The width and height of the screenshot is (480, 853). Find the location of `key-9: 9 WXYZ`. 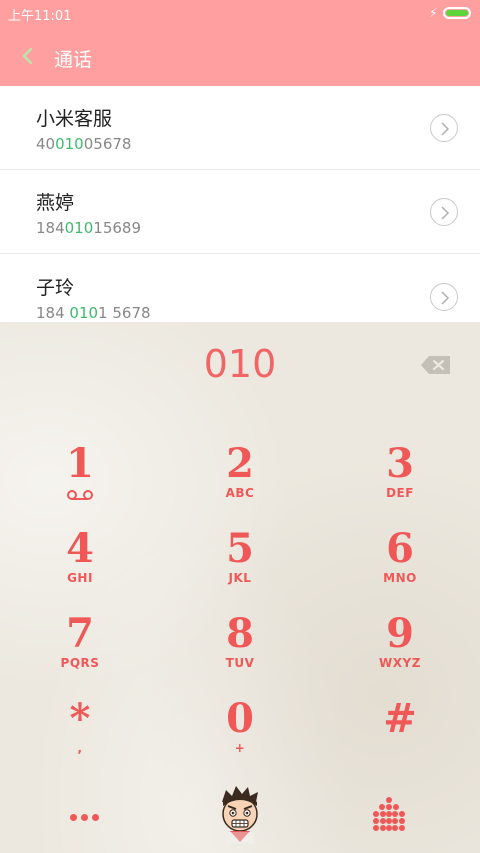

key-9: 9 WXYZ is located at coordinates (400, 650).